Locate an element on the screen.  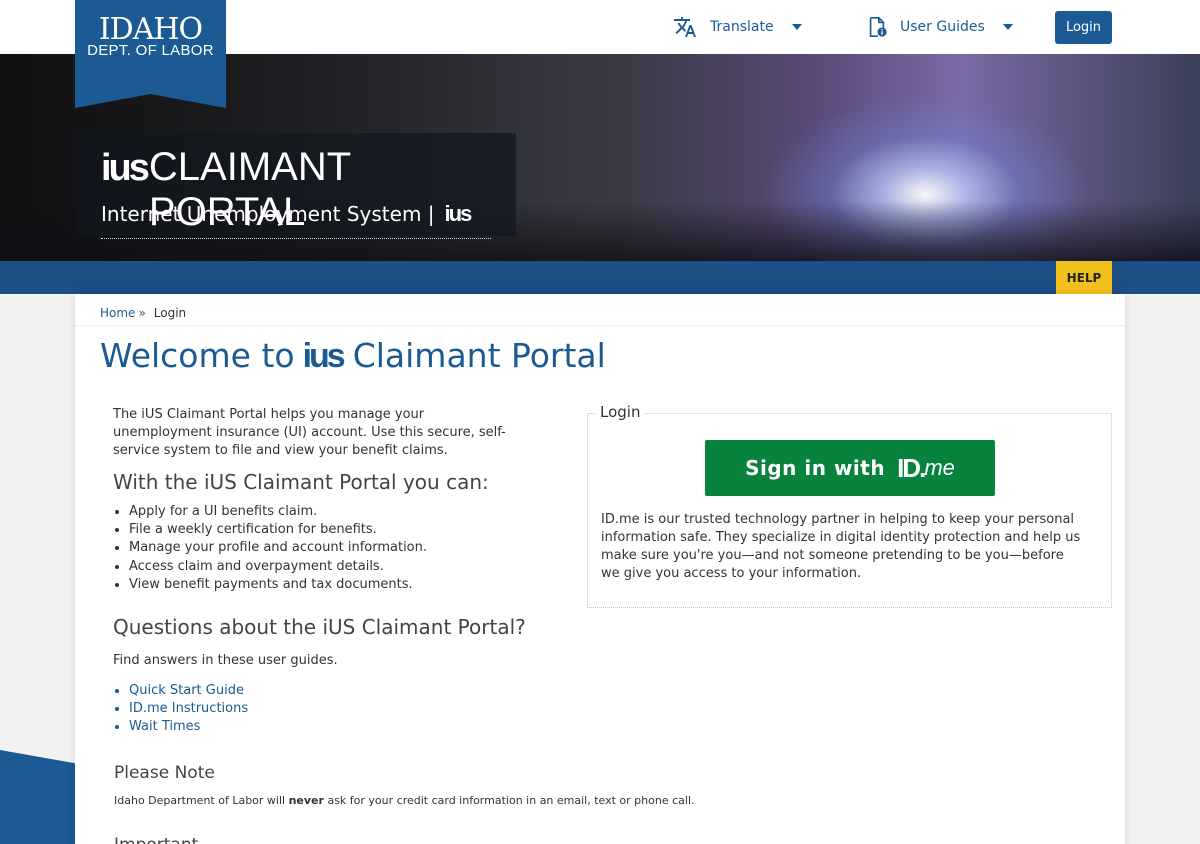
divider is located at coordinates (600, 325).